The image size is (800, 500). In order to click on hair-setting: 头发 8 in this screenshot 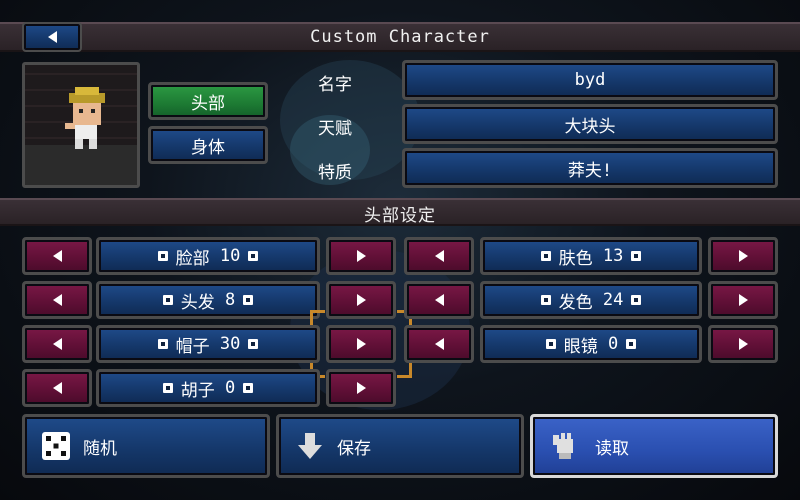, I will do `click(208, 300)`.